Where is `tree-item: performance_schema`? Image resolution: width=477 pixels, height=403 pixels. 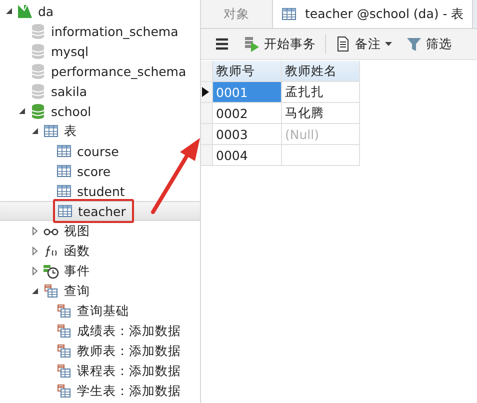 tree-item: performance_schema is located at coordinates (100, 71).